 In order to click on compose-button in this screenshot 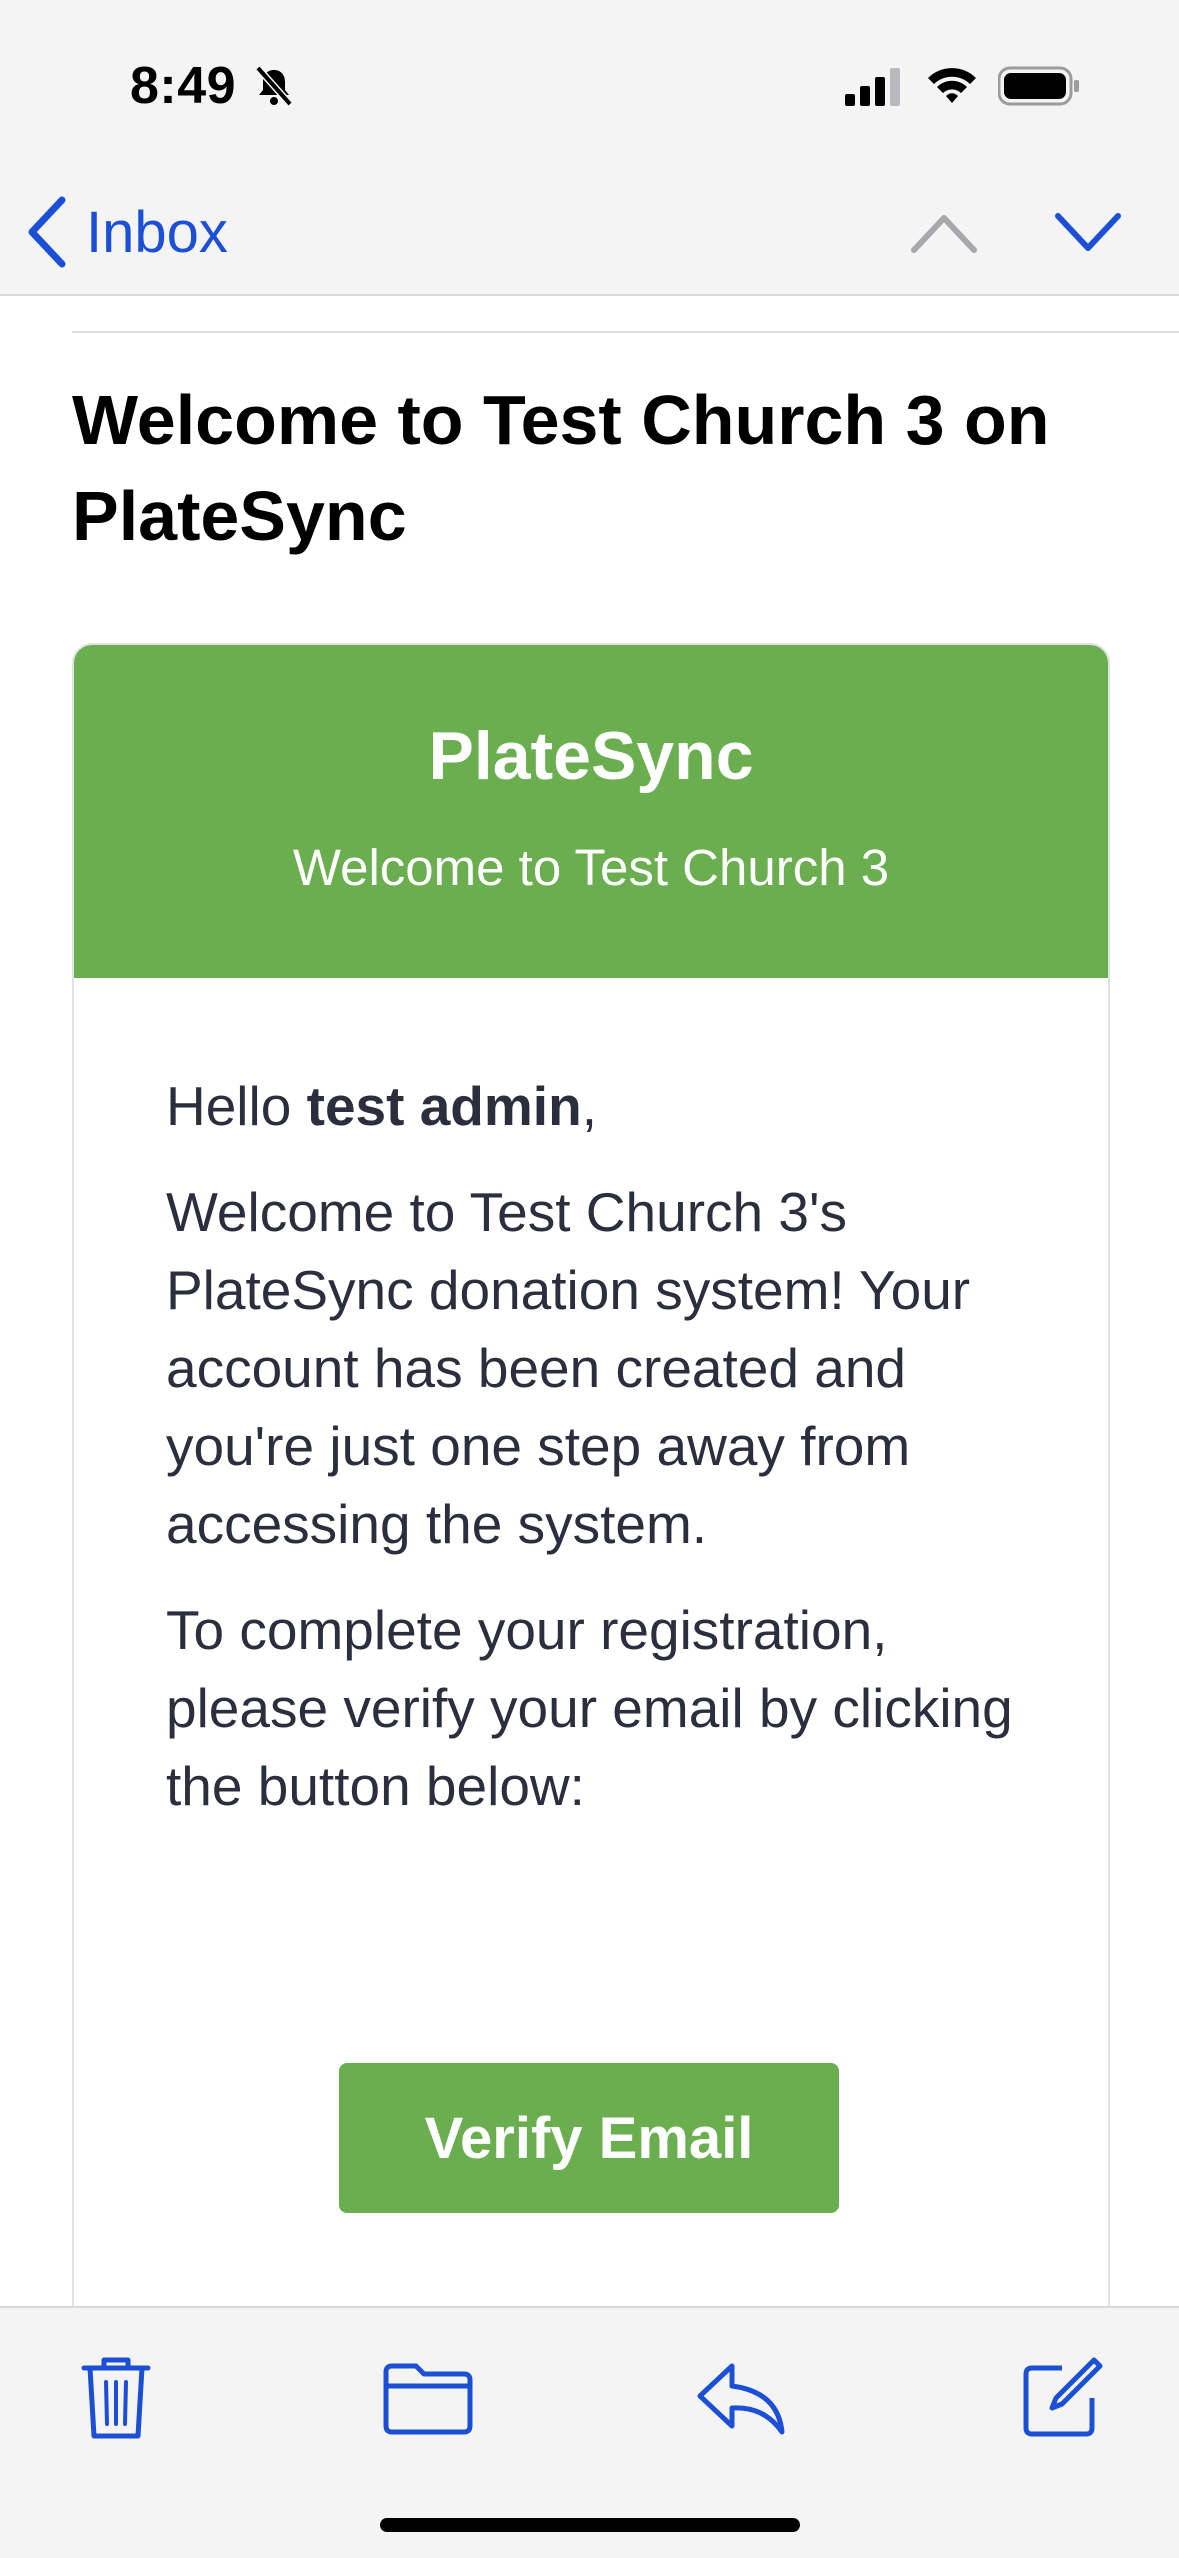, I will do `click(1062, 2398)`.